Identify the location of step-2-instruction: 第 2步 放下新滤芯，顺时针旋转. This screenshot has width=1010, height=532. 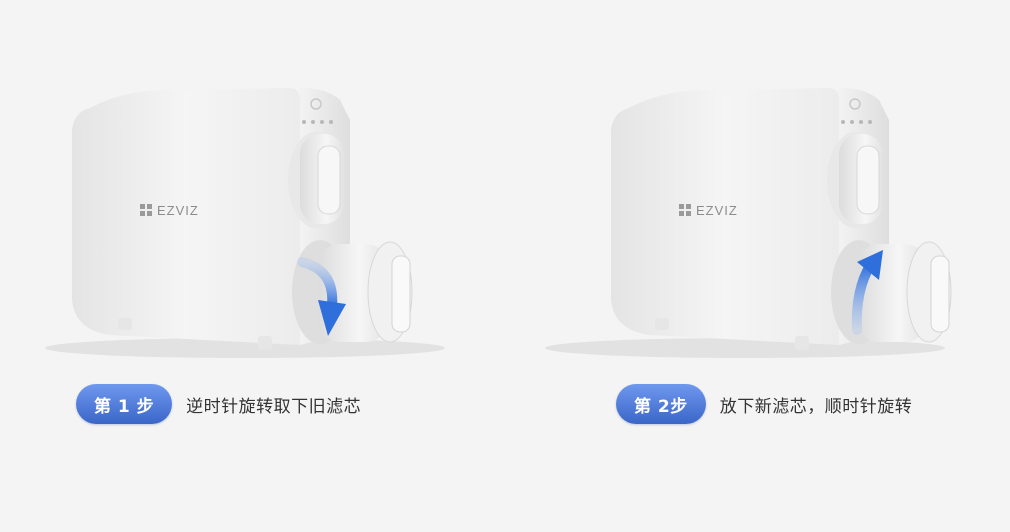
(764, 404).